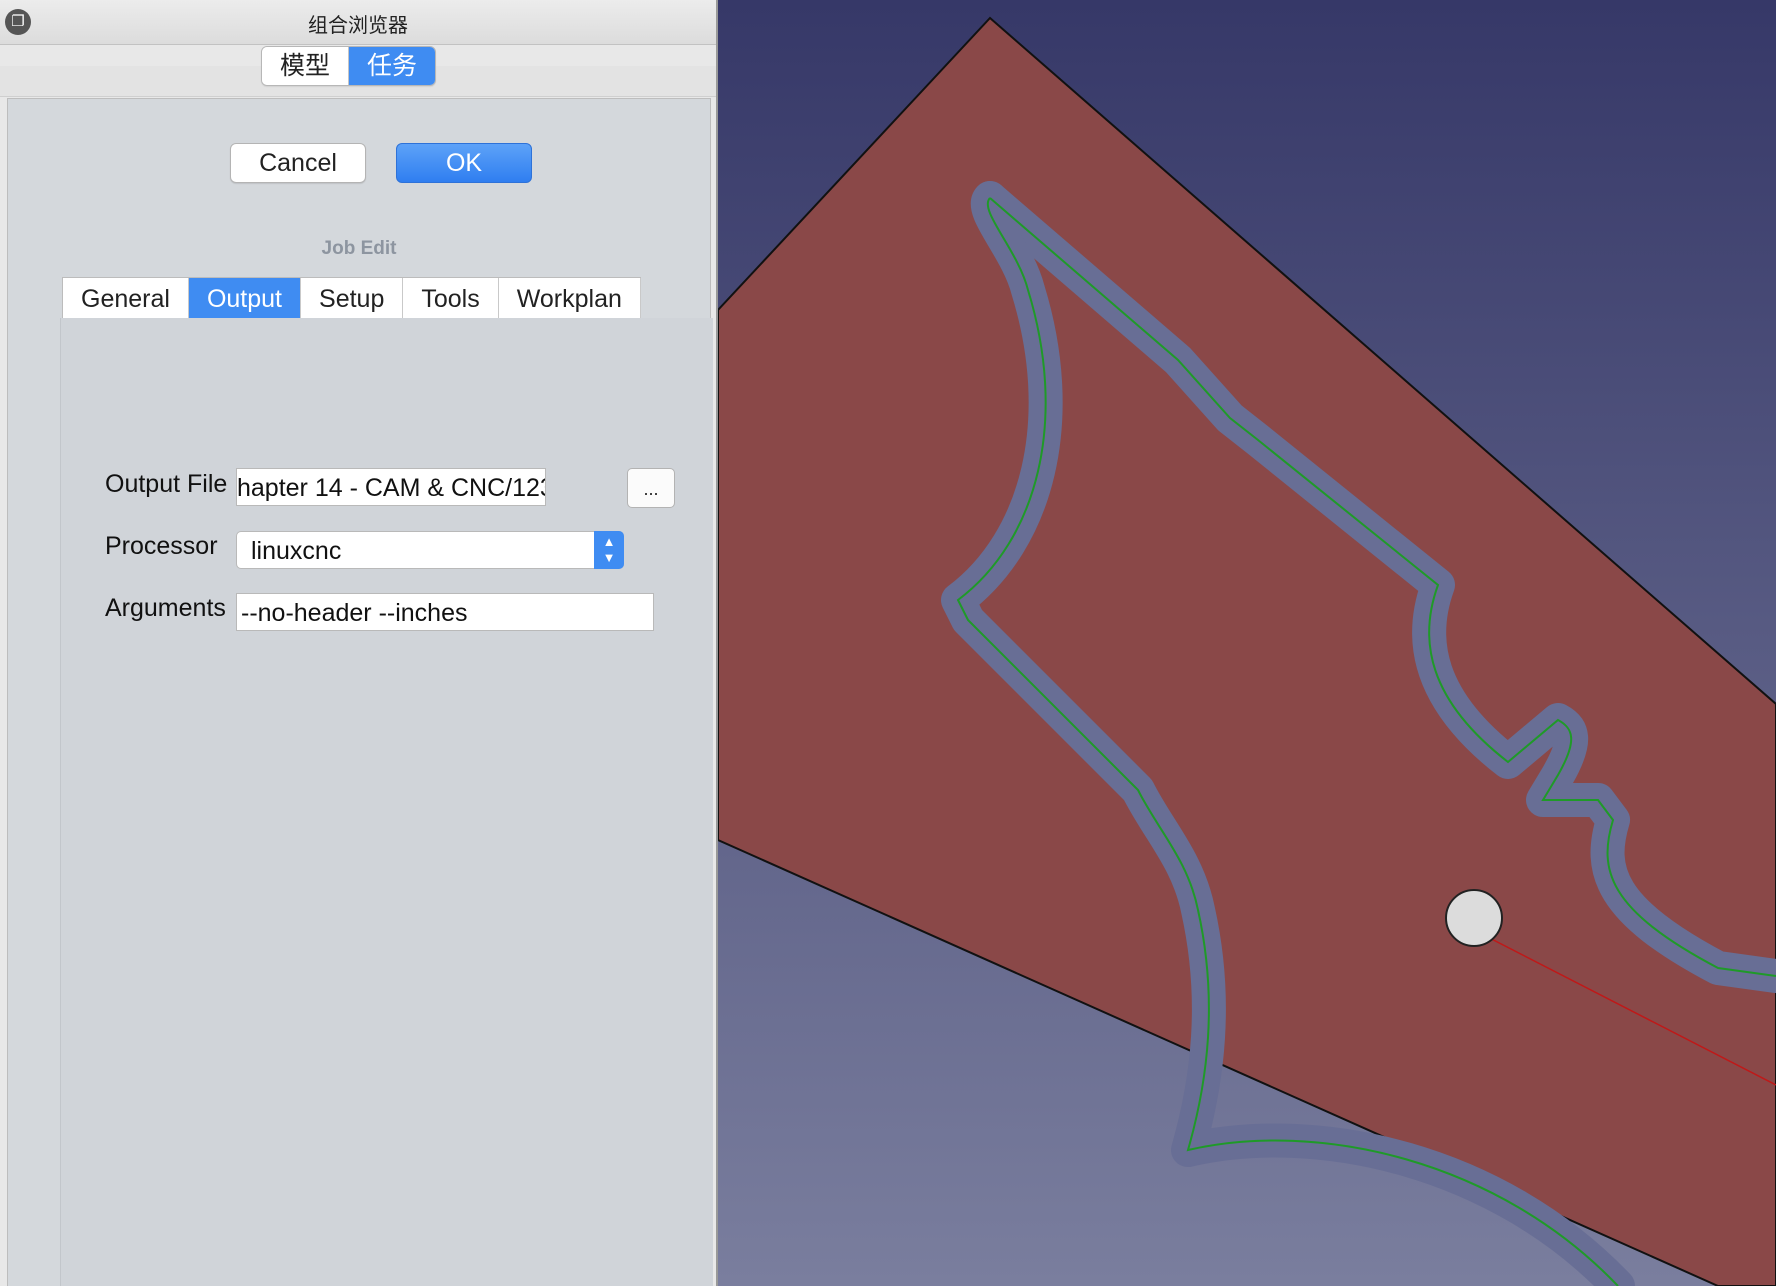 Image resolution: width=1776 pixels, height=1286 pixels. Describe the element at coordinates (451, 298) in the screenshot. I see `tab-tools: Tools` at that location.